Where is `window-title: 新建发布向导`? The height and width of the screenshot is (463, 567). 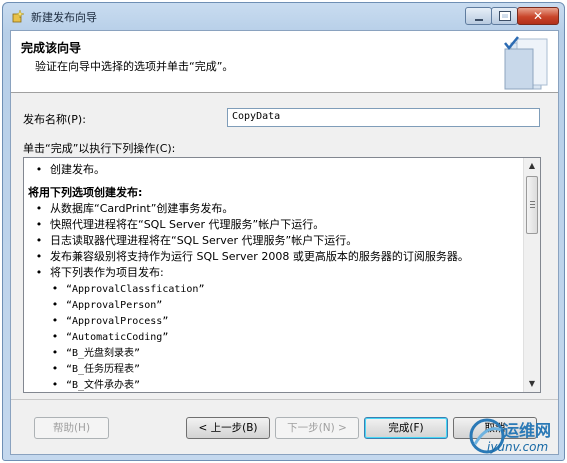 window-title: 新建发布向导 is located at coordinates (64, 17).